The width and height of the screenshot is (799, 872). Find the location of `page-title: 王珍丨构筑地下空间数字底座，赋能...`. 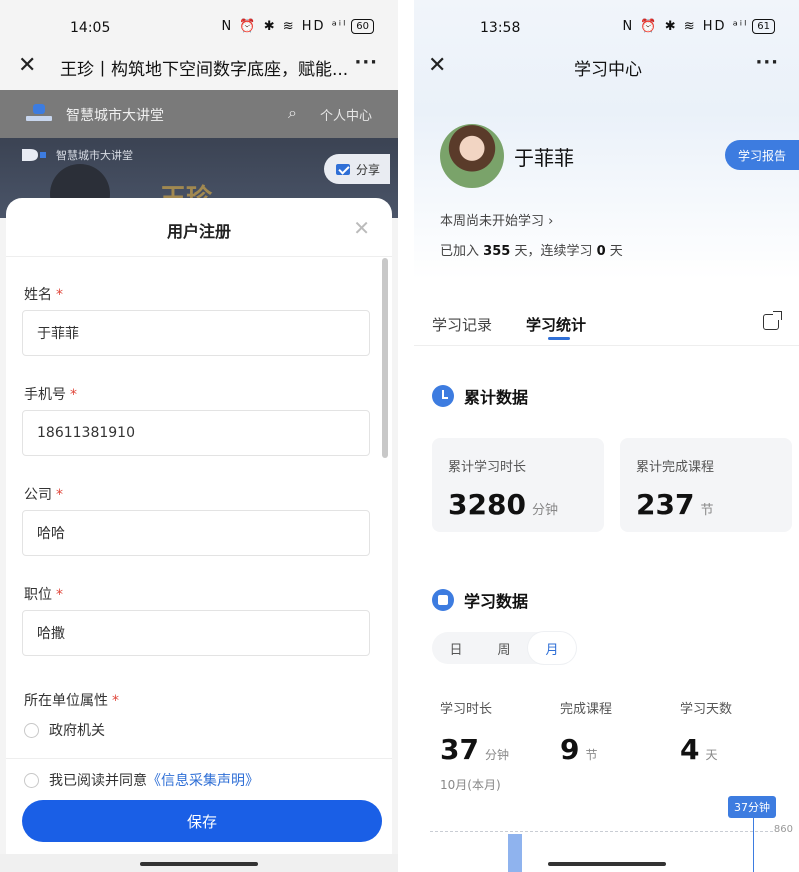

page-title: 王珍丨构筑地下空间数字底座，赋能... is located at coordinates (204, 70).